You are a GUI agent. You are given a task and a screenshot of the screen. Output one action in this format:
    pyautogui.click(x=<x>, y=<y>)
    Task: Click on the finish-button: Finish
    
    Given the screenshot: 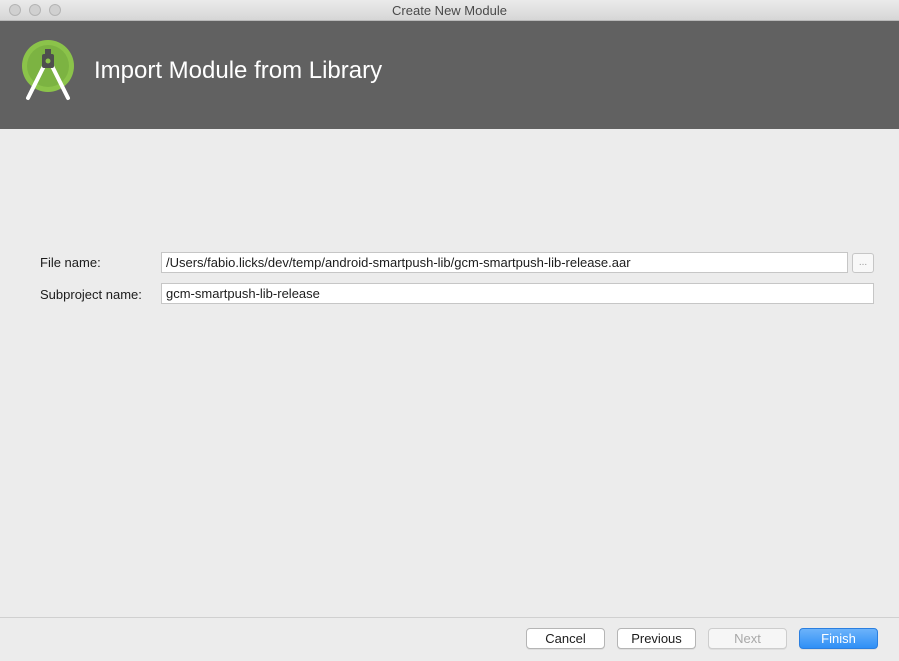 What is the action you would take?
    pyautogui.click(x=838, y=638)
    